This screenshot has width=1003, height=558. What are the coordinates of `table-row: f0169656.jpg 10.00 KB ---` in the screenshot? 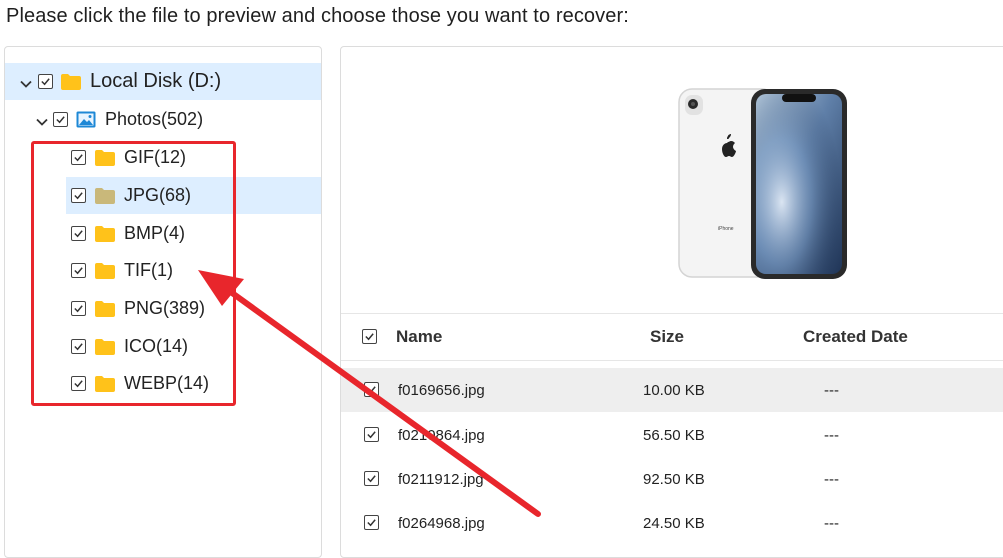 It's located at (672, 390).